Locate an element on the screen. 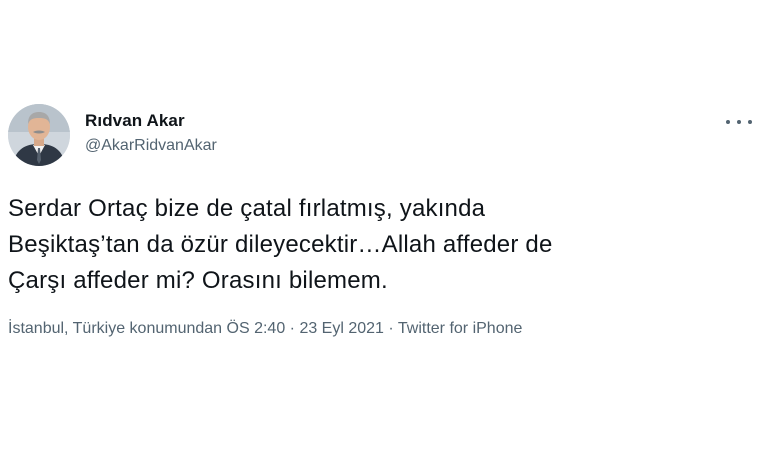 Image resolution: width=760 pixels, height=450 pixels. tweet-text-line: Çarşı affeder mi? Orasını bilemem. is located at coordinates (198, 280).